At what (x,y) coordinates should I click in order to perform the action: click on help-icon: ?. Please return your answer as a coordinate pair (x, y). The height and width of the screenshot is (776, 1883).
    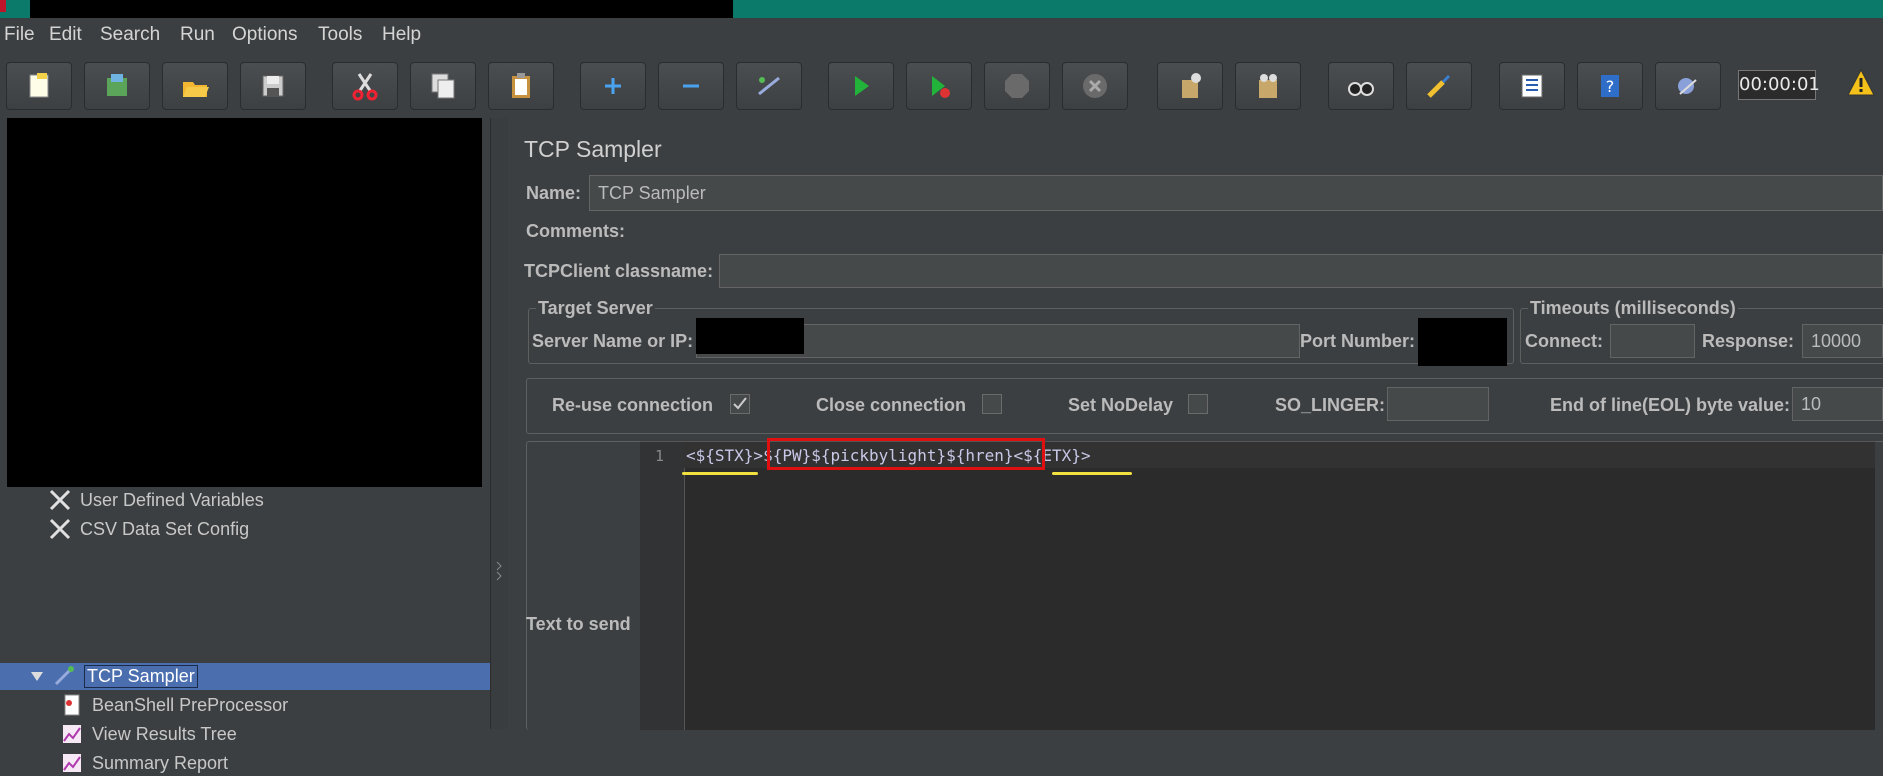
    Looking at the image, I should click on (1610, 86).